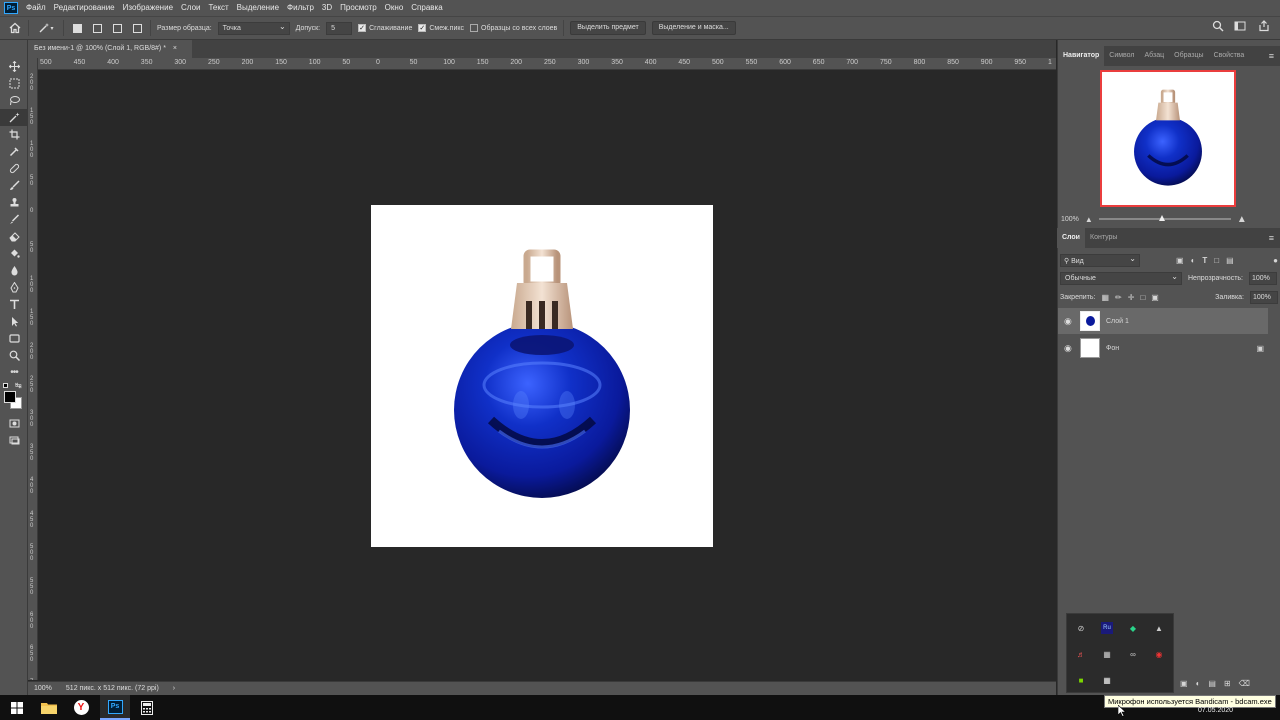 Image resolution: width=1280 pixels, height=720 pixels. What do you see at coordinates (81, 707) in the screenshot?
I see `taskbar-yandex-browser: Y` at bounding box center [81, 707].